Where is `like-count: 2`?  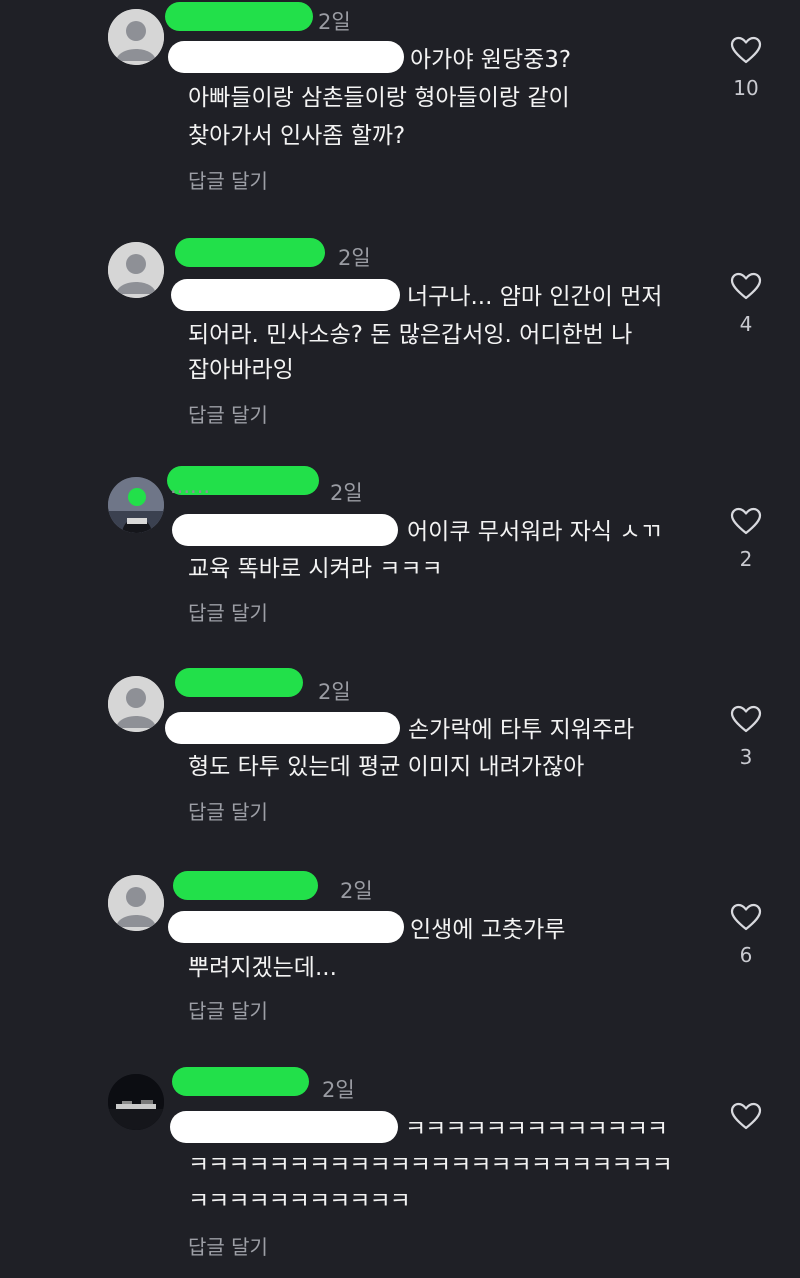
like-count: 2 is located at coordinates (746, 559).